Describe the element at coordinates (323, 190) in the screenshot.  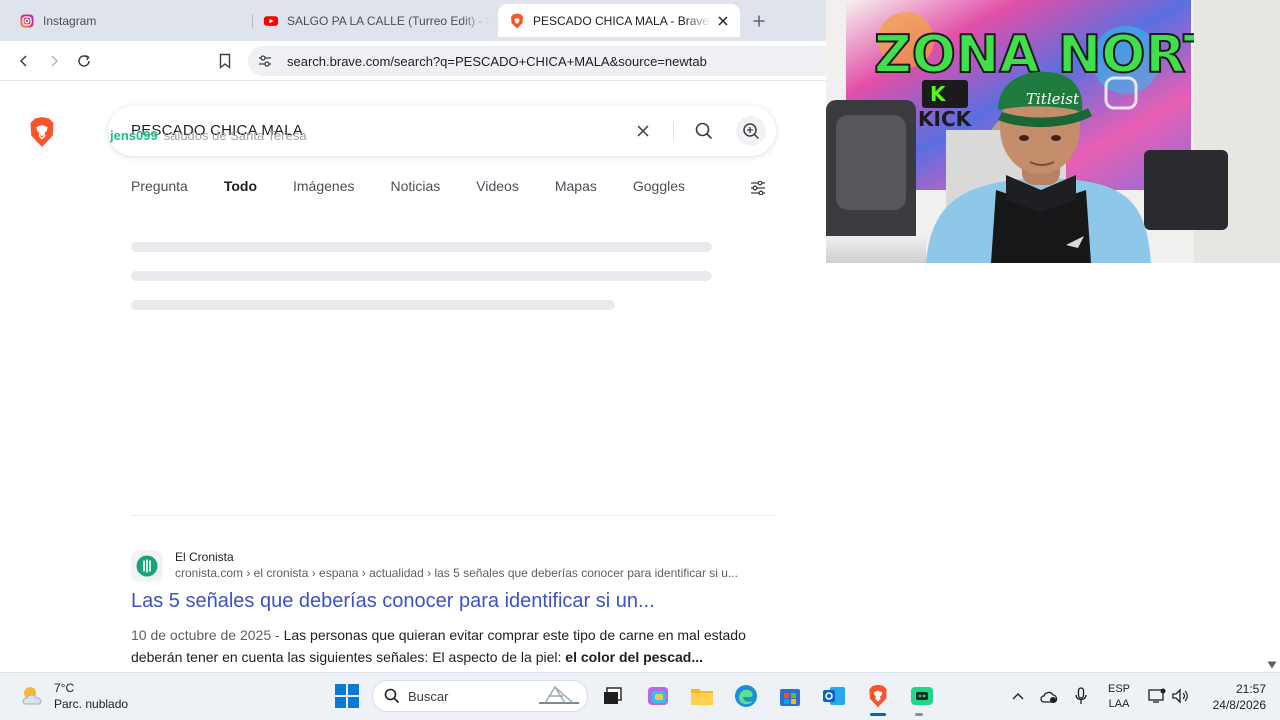
I see `tab-imagenes: Imágenes` at that location.